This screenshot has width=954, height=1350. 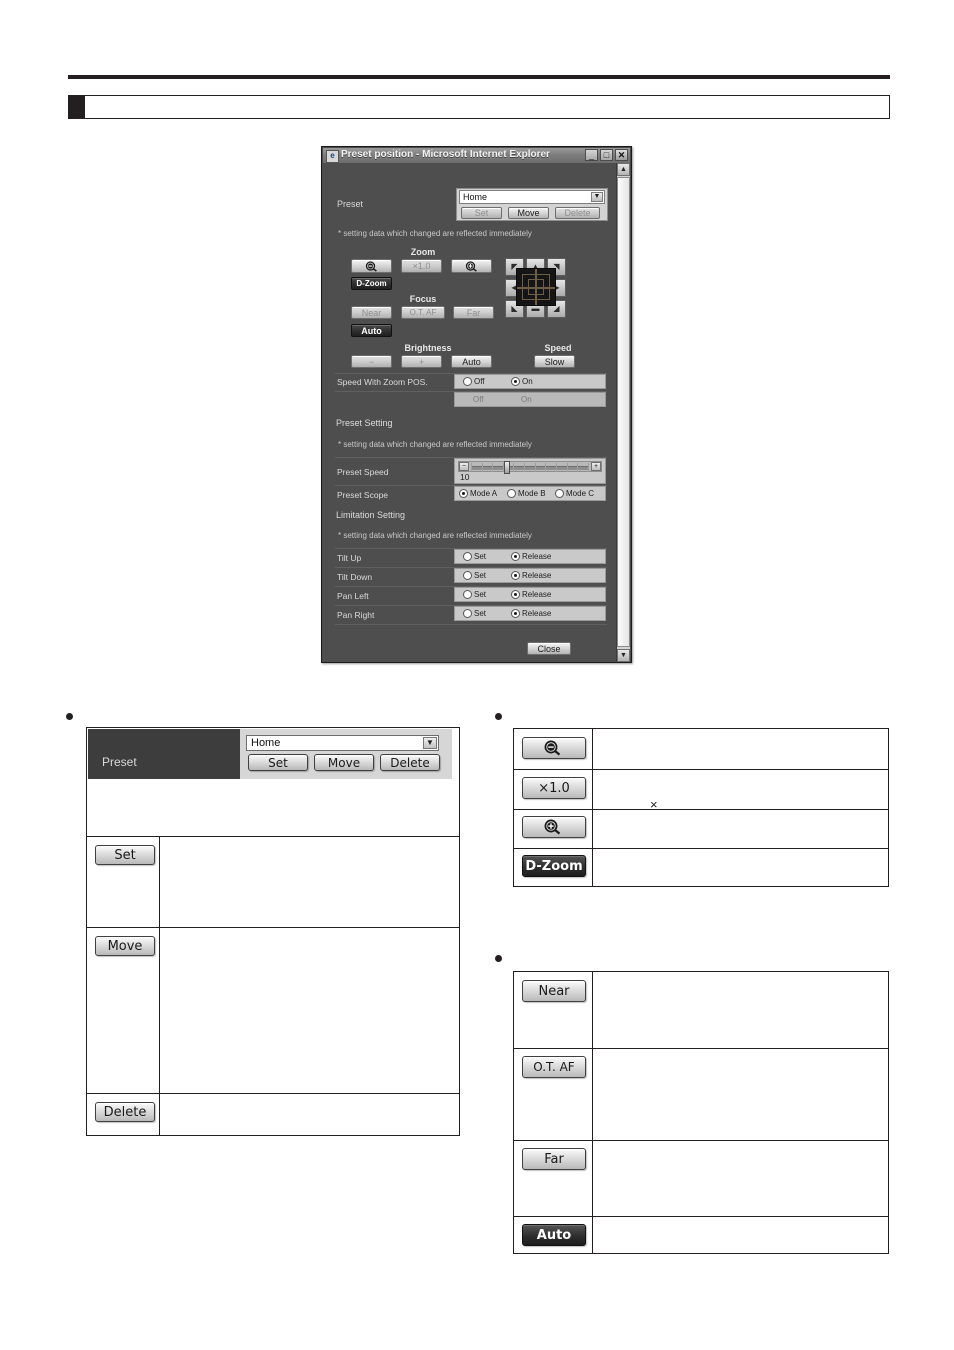 I want to click on disabled-row-off: Off, so click(x=478, y=399).